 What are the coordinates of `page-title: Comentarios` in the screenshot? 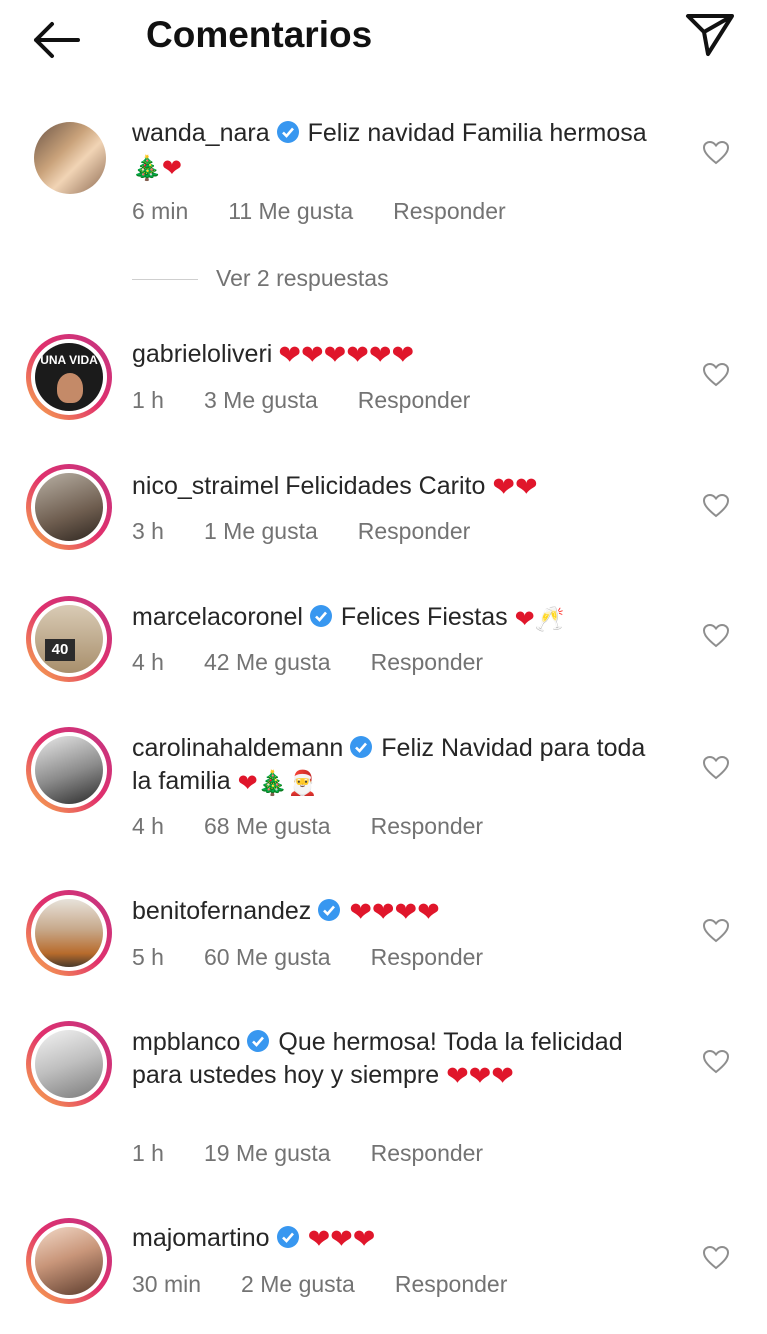 It's located at (259, 34).